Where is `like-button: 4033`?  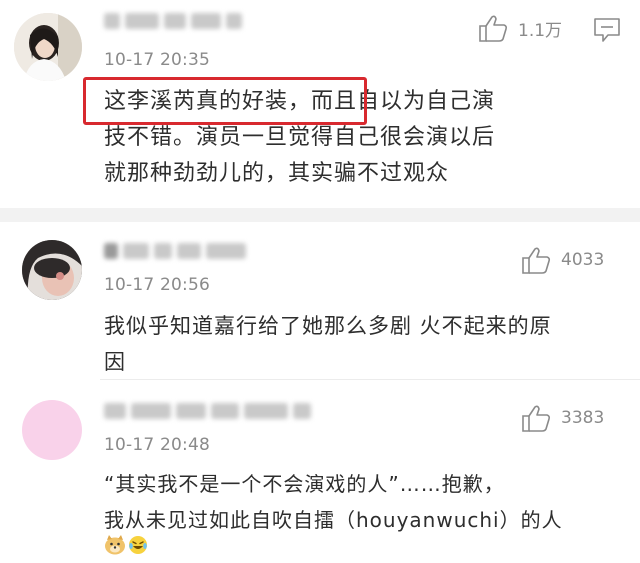
like-button: 4033 is located at coordinates (562, 260).